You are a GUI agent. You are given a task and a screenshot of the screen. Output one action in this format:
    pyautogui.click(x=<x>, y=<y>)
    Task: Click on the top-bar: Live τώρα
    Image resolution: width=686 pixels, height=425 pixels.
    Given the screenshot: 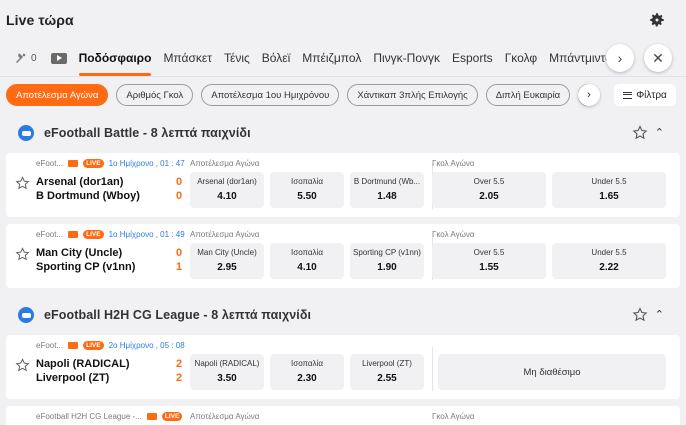 What is the action you would take?
    pyautogui.click(x=343, y=20)
    